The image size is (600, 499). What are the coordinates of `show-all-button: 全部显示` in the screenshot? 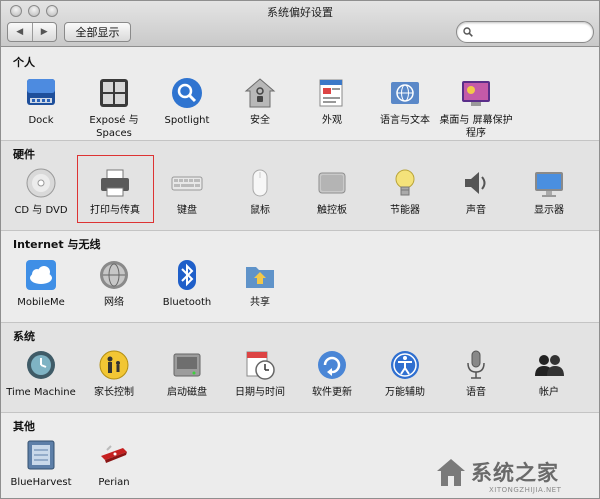 It's located at (97, 32).